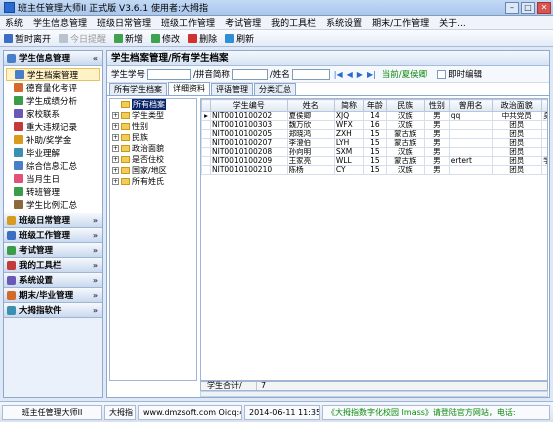  I want to click on edit-button: 修改, so click(165, 38).